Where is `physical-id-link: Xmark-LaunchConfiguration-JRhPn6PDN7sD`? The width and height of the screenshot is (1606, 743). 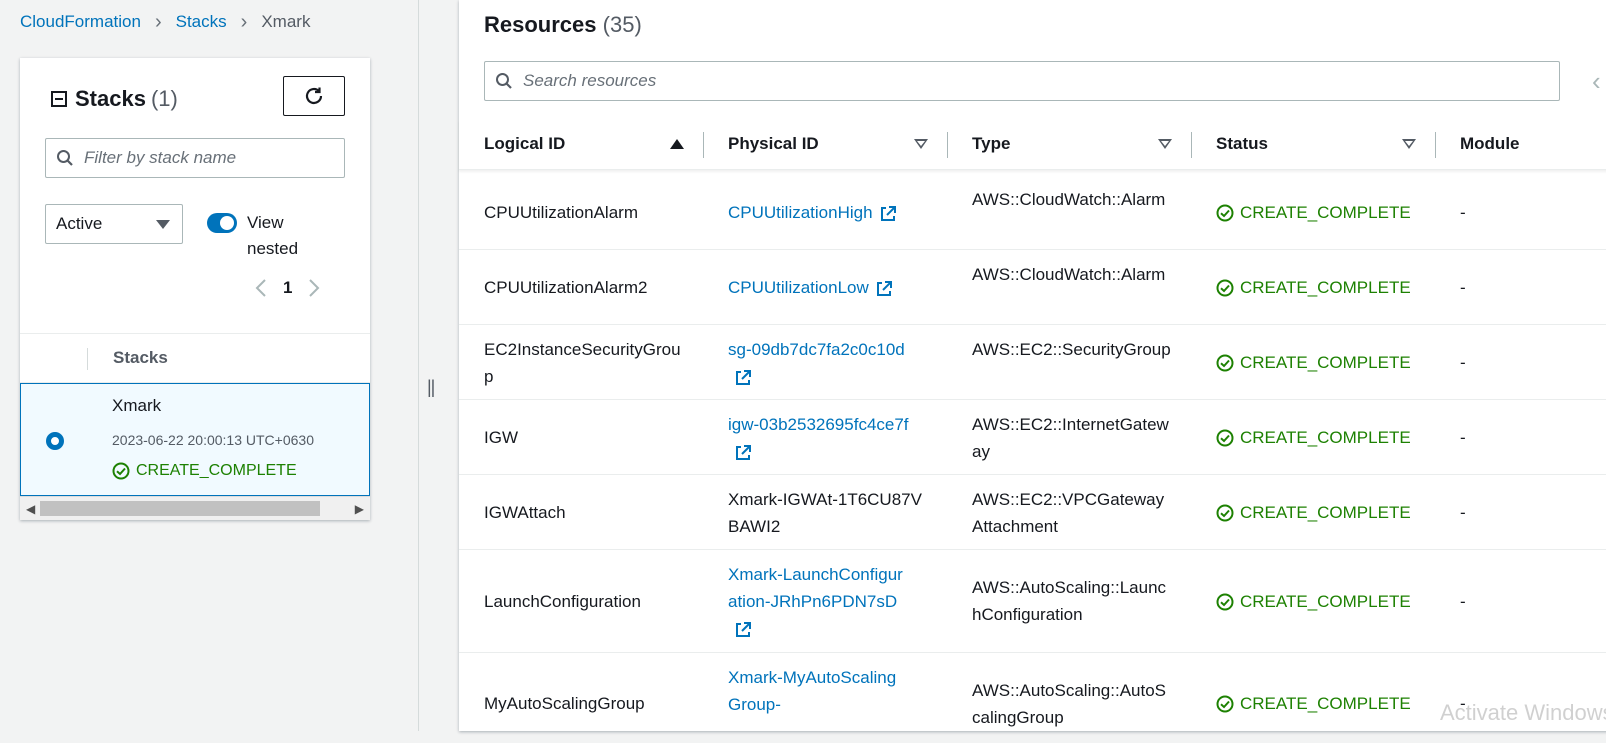
physical-id-link: Xmark-LaunchConfiguration-JRhPn6PDN7sD is located at coordinates (818, 601).